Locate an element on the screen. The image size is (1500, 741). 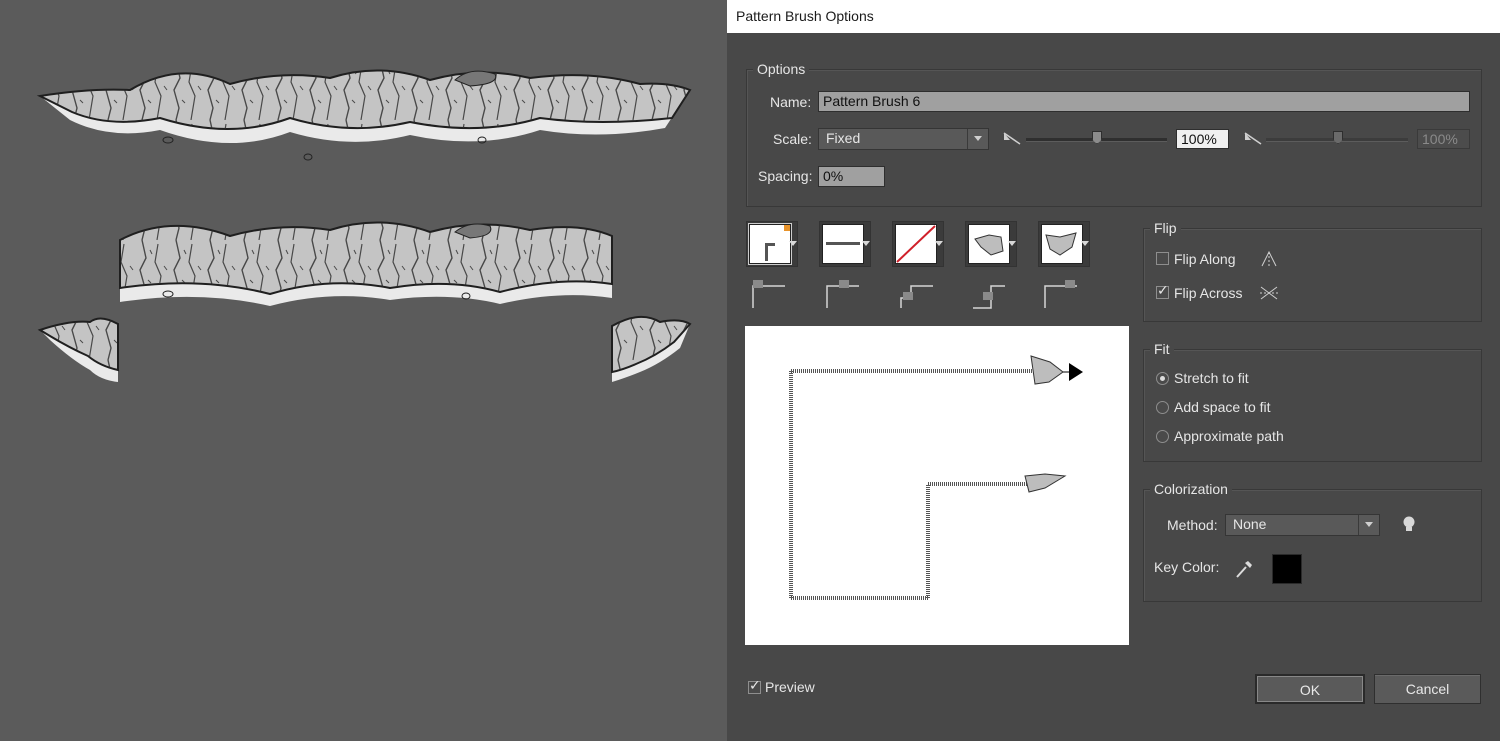
brush-preview-area is located at coordinates (937, 485).